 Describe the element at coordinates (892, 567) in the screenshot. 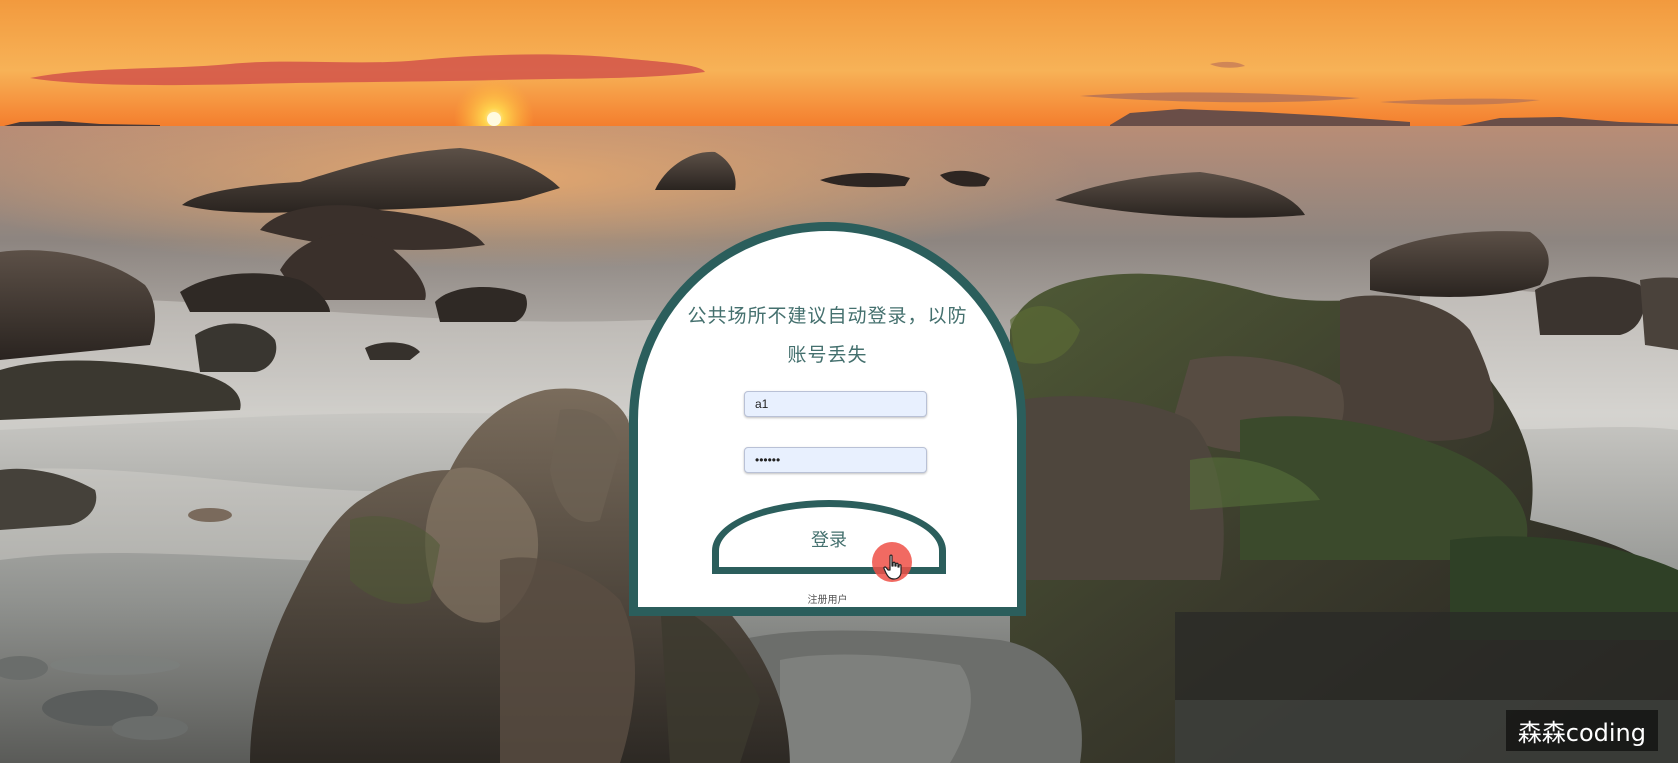

I see `hand-pointer-icon` at that location.